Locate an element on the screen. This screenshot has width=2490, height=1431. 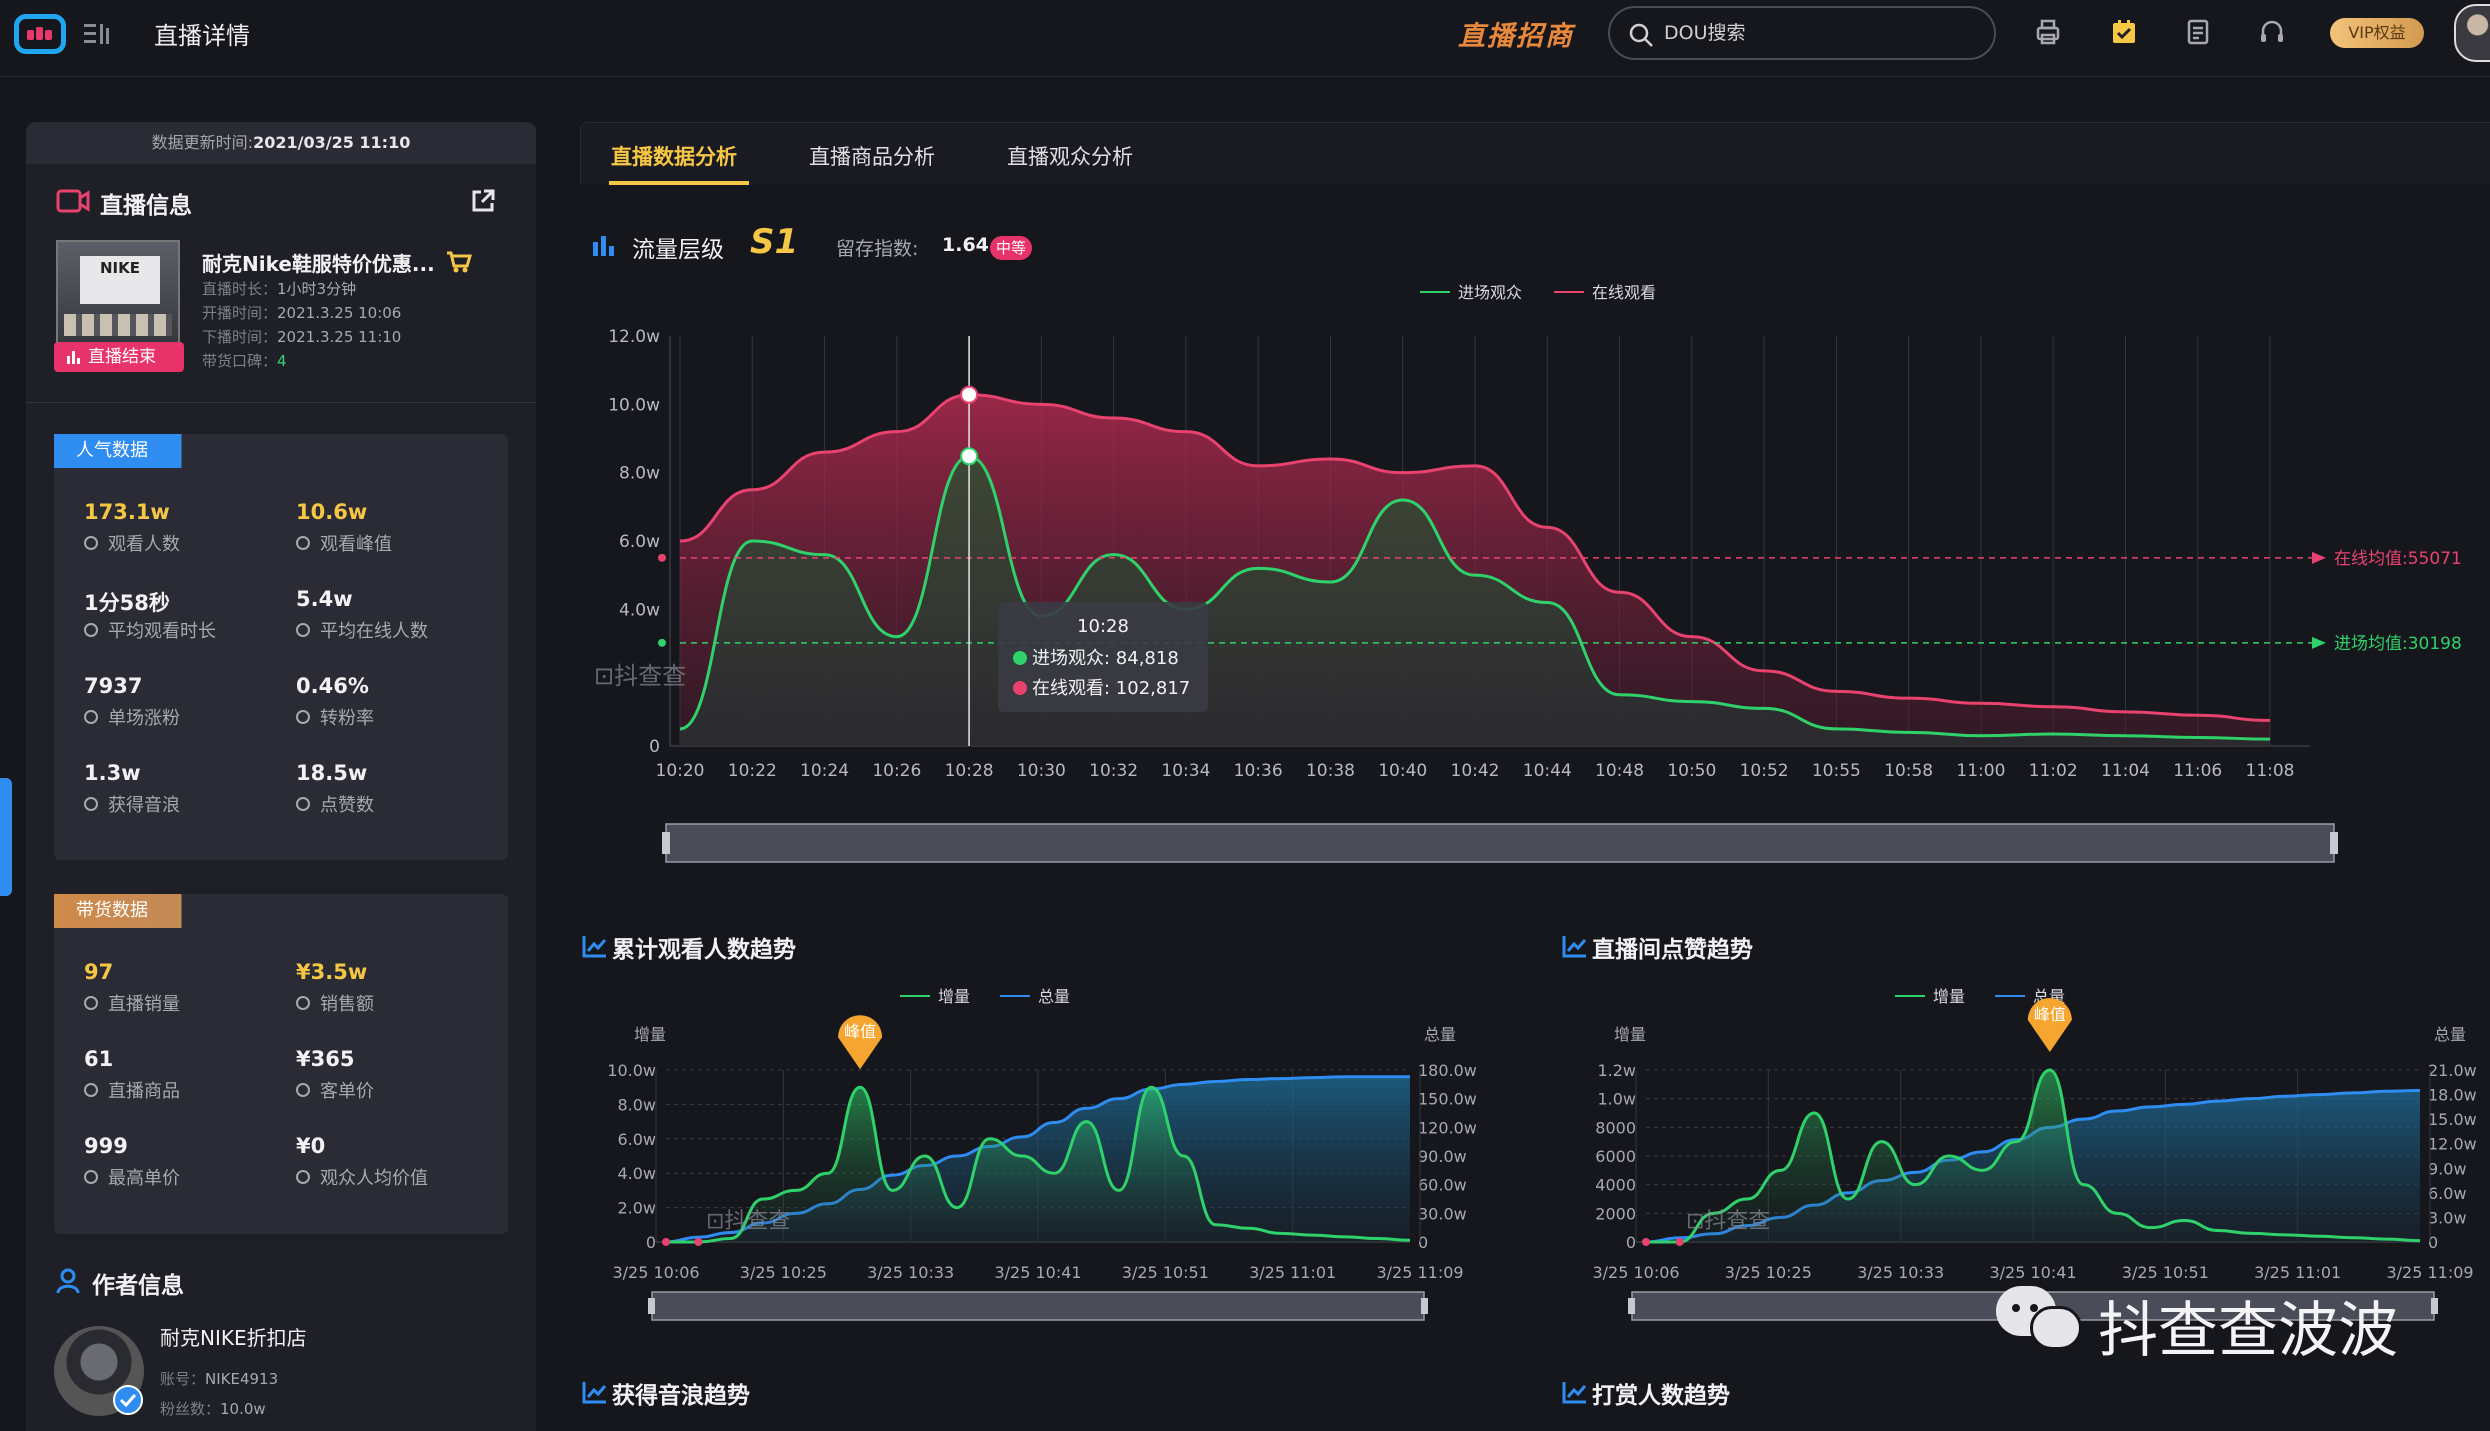
stat-label: 最高单价 is located at coordinates (144, 1178).